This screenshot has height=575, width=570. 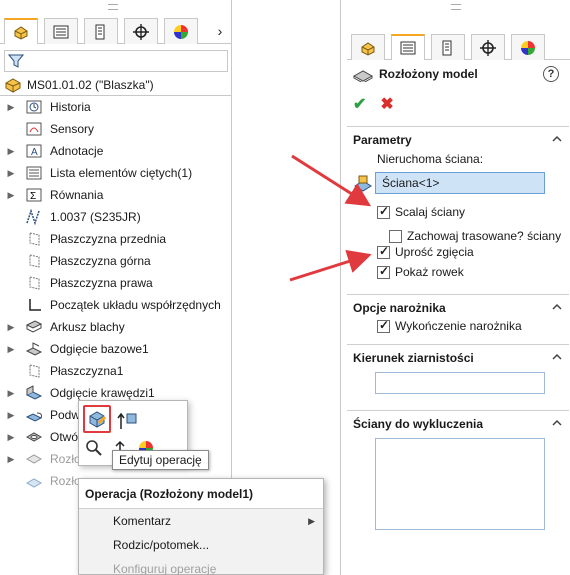 What do you see at coordinates (116, 151) in the screenshot?
I see `tree-item: ▶ A Adnotacje` at bounding box center [116, 151].